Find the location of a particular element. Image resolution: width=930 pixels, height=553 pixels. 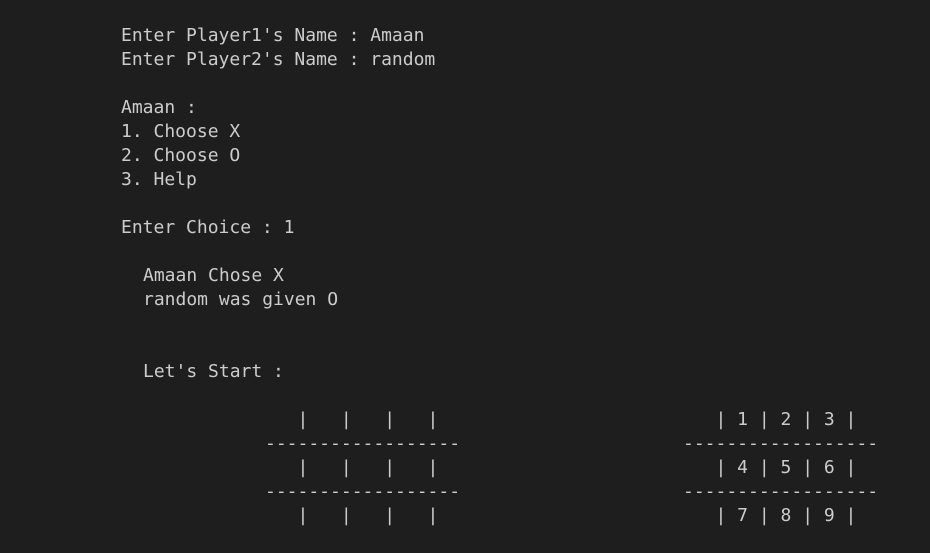

player1-name-value: Amaan is located at coordinates (397, 35).